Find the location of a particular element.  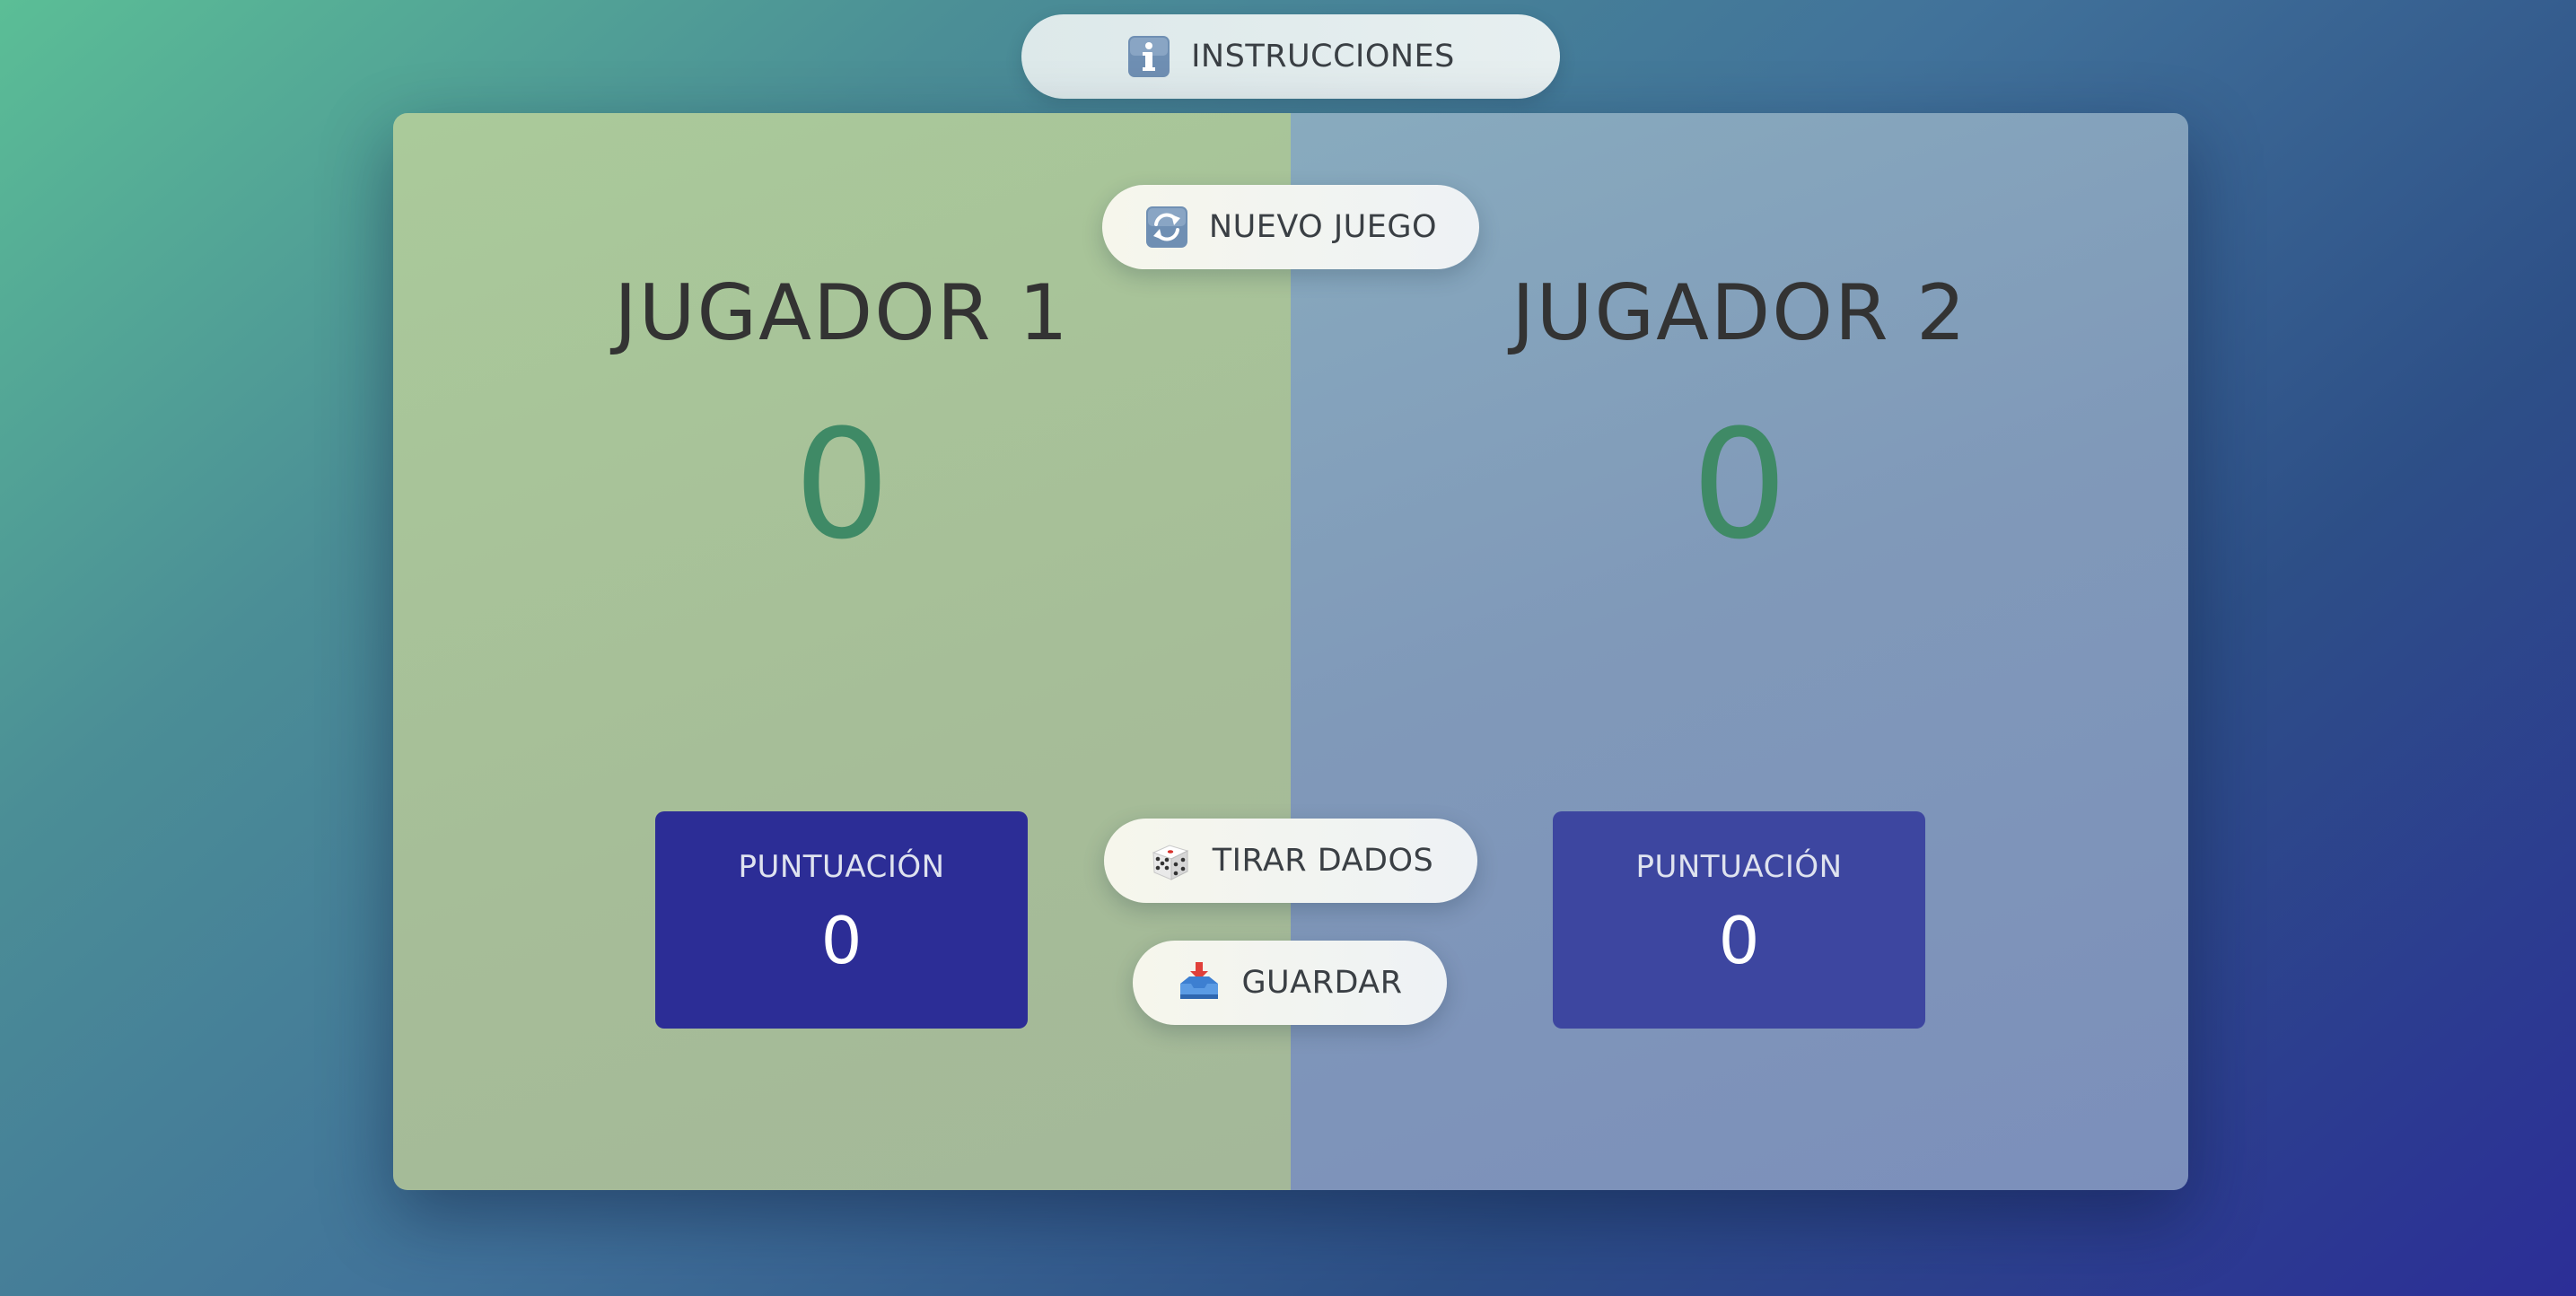

new-game-button: NUEVO JUEGO is located at coordinates (1290, 227).